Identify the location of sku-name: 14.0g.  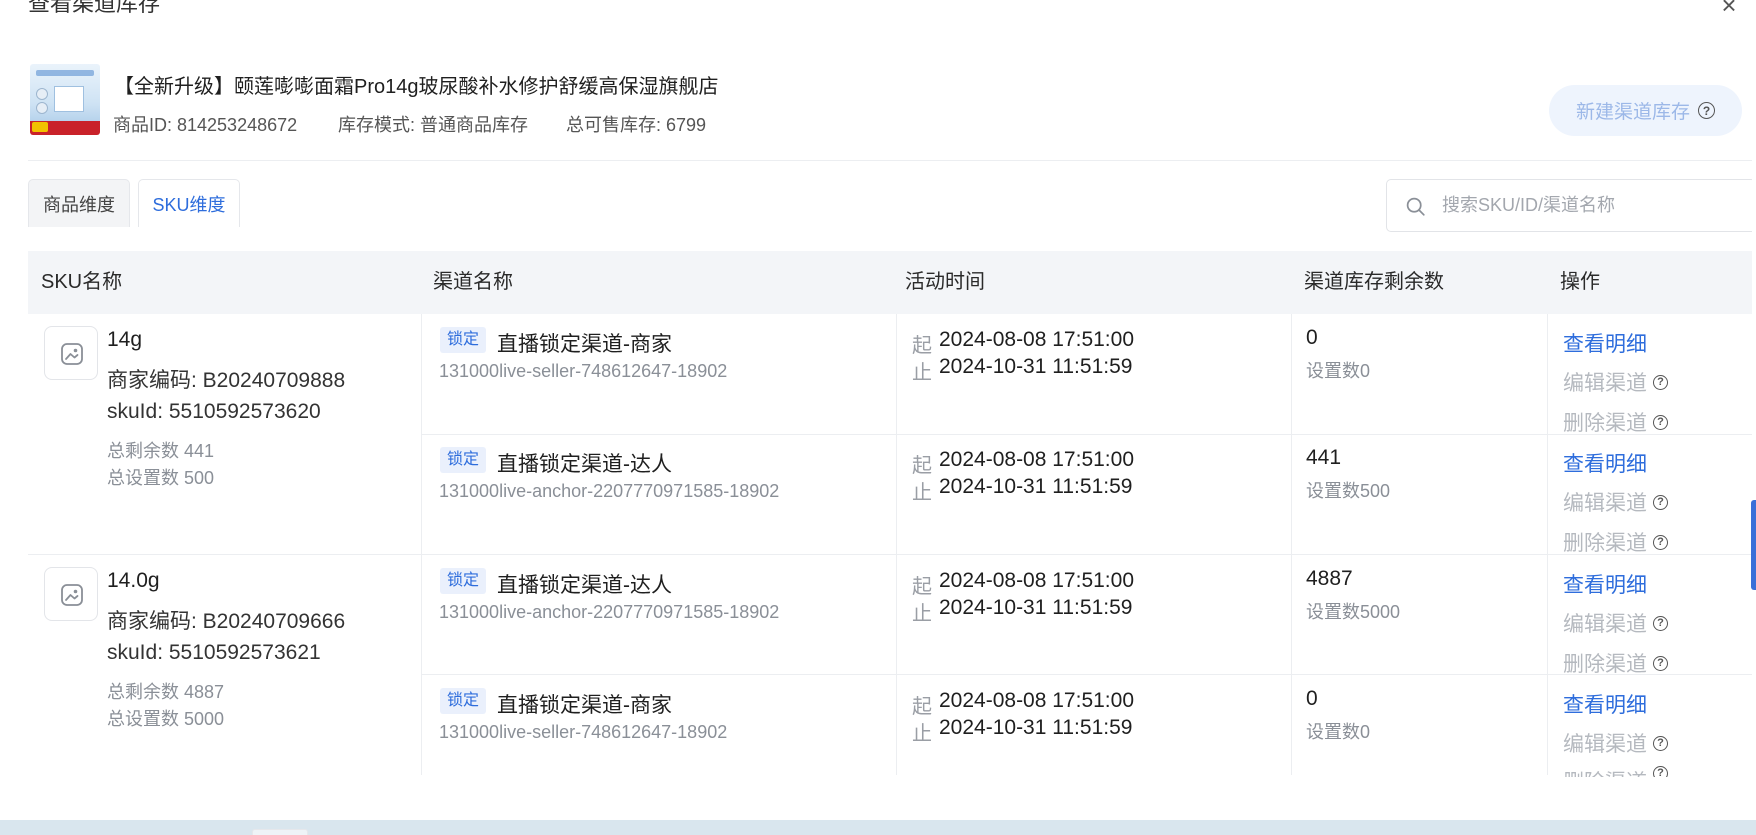
(133, 580).